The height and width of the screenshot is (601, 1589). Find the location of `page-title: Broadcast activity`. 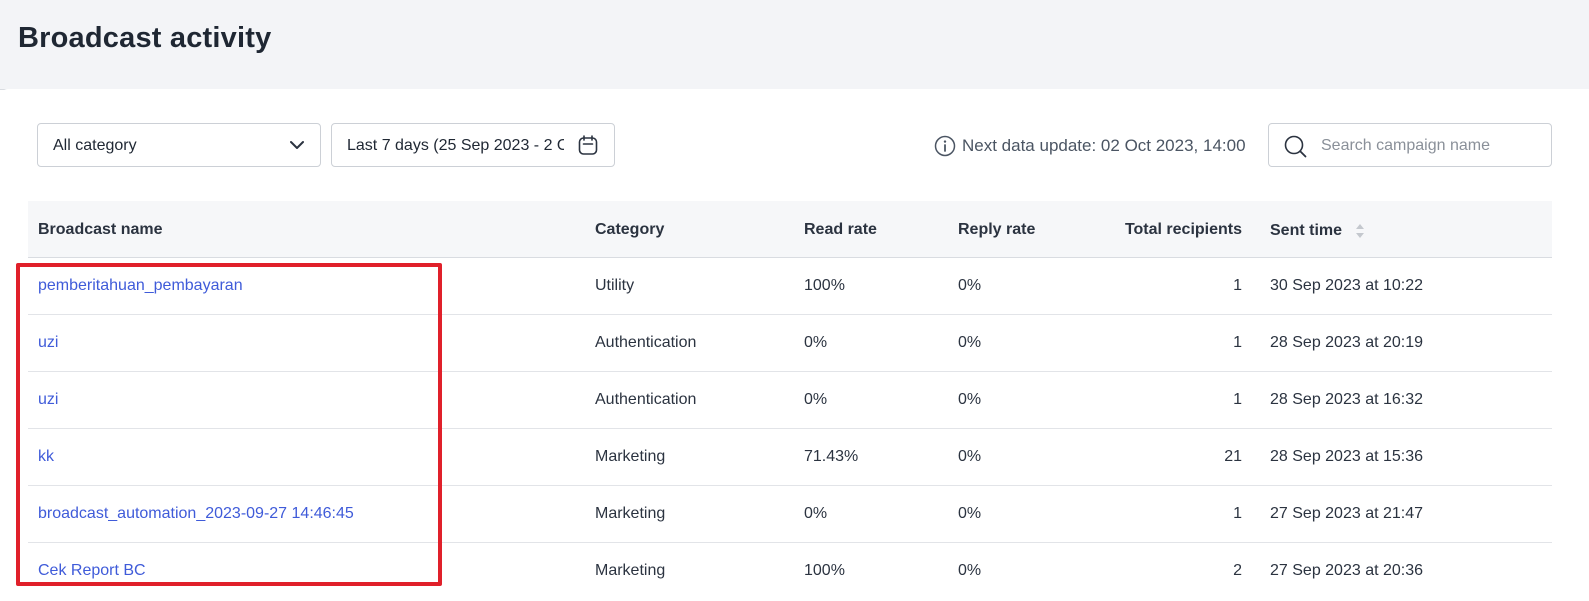

page-title: Broadcast activity is located at coordinates (145, 38).